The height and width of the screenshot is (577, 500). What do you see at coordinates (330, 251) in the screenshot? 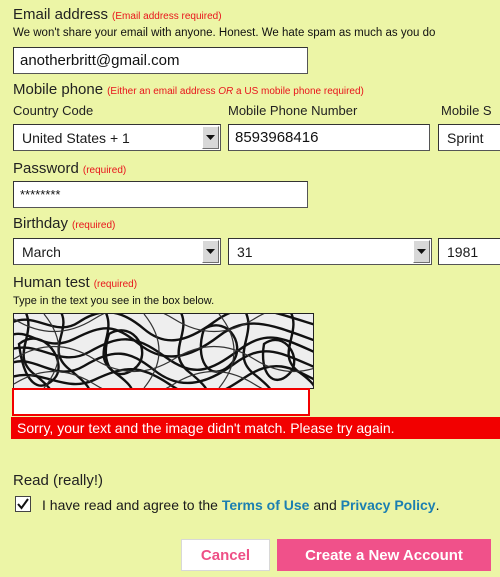
I see `birth-day-select: 31` at bounding box center [330, 251].